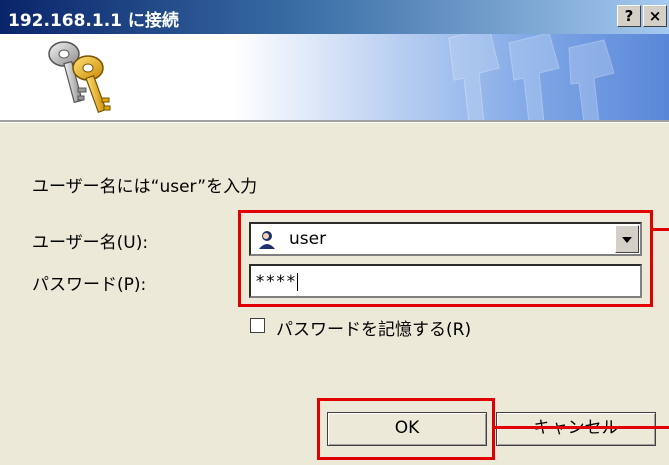 This screenshot has height=465, width=669. Describe the element at coordinates (267, 240) in the screenshot. I see `user-icon` at that location.